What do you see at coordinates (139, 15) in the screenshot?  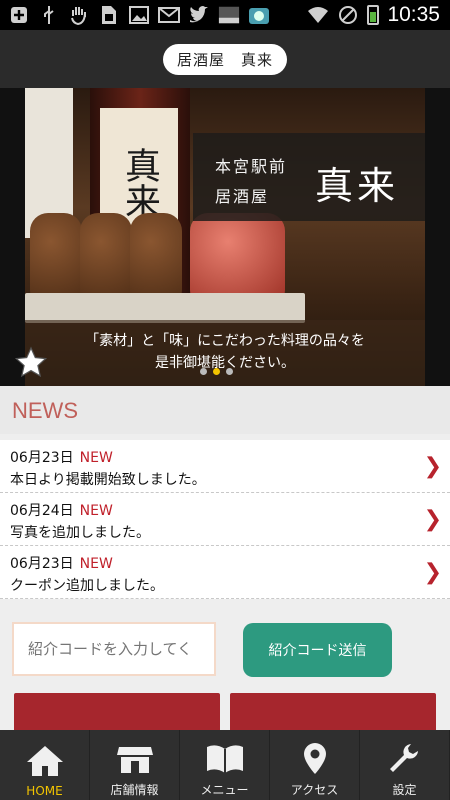 I see `image-icon` at bounding box center [139, 15].